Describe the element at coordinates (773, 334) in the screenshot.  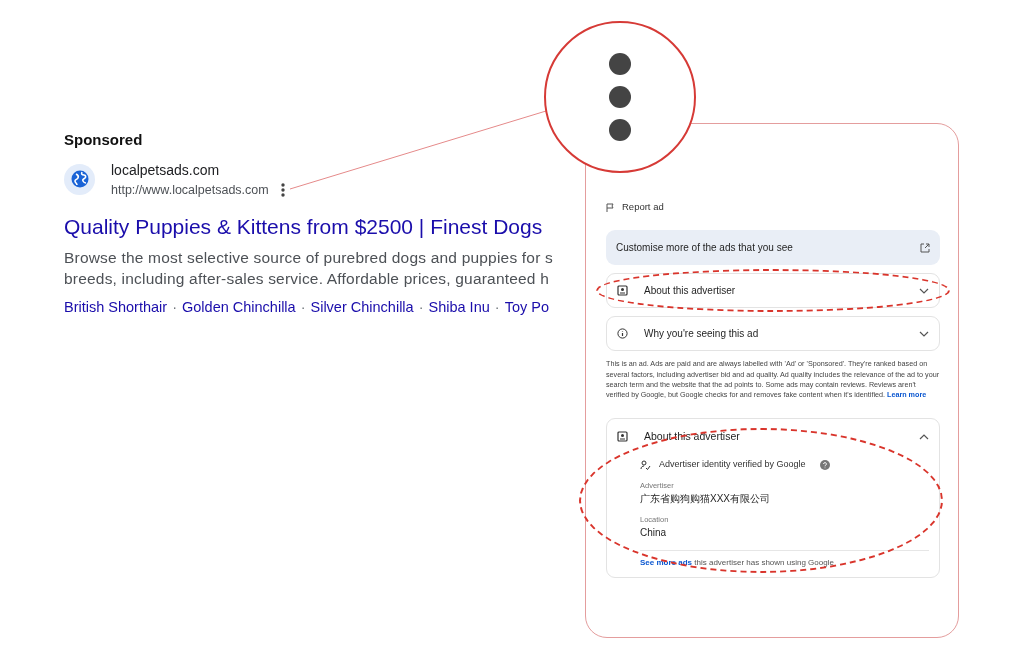
I see `accordion-header: Why you're seeing this ad` at that location.